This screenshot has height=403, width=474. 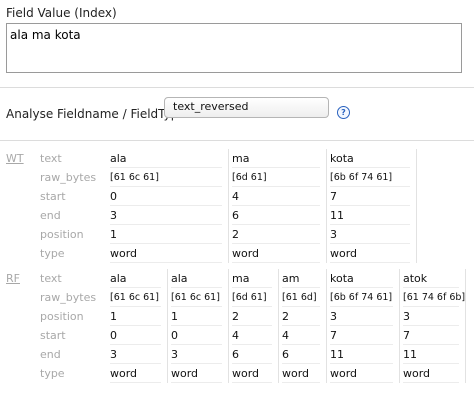 I want to click on token-text-cell: am, so click(x=291, y=278).